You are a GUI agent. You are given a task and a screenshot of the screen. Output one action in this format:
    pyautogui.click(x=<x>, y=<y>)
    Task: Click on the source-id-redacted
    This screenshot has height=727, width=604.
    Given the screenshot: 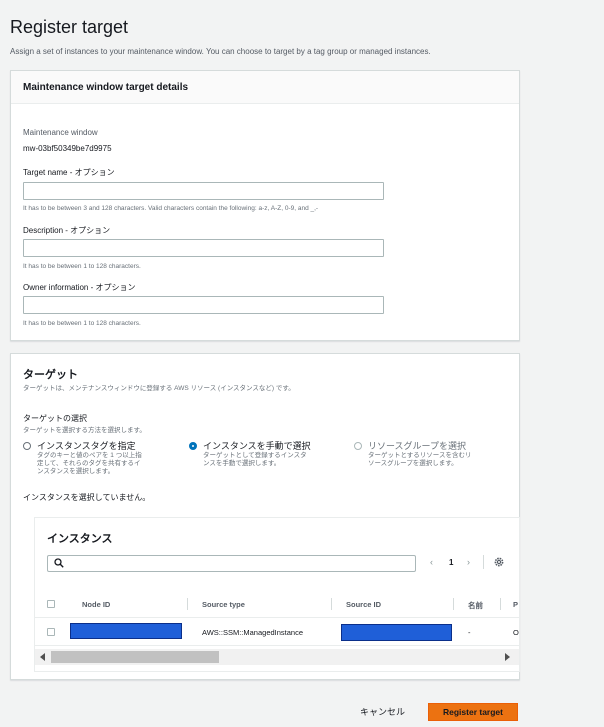 What is the action you would take?
    pyautogui.click(x=396, y=632)
    